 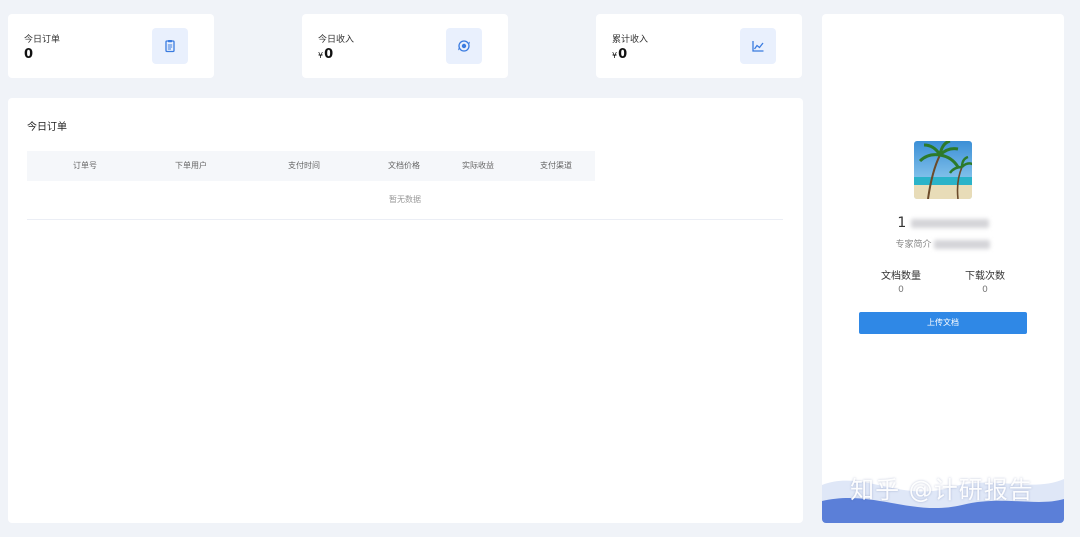 I want to click on column-header-doc-price: 文档价格, so click(x=404, y=166).